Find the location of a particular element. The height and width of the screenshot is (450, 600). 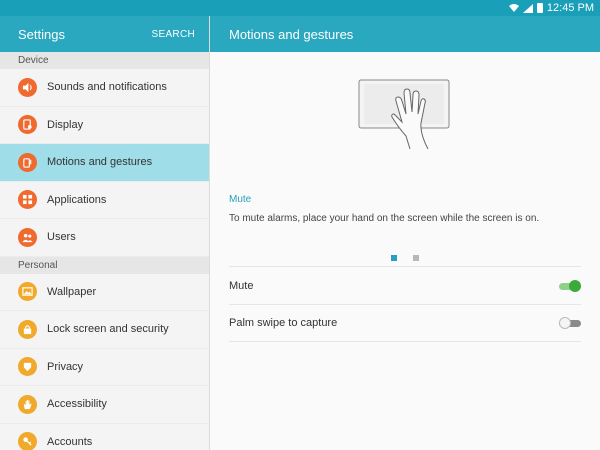

users-icon is located at coordinates (27, 237).